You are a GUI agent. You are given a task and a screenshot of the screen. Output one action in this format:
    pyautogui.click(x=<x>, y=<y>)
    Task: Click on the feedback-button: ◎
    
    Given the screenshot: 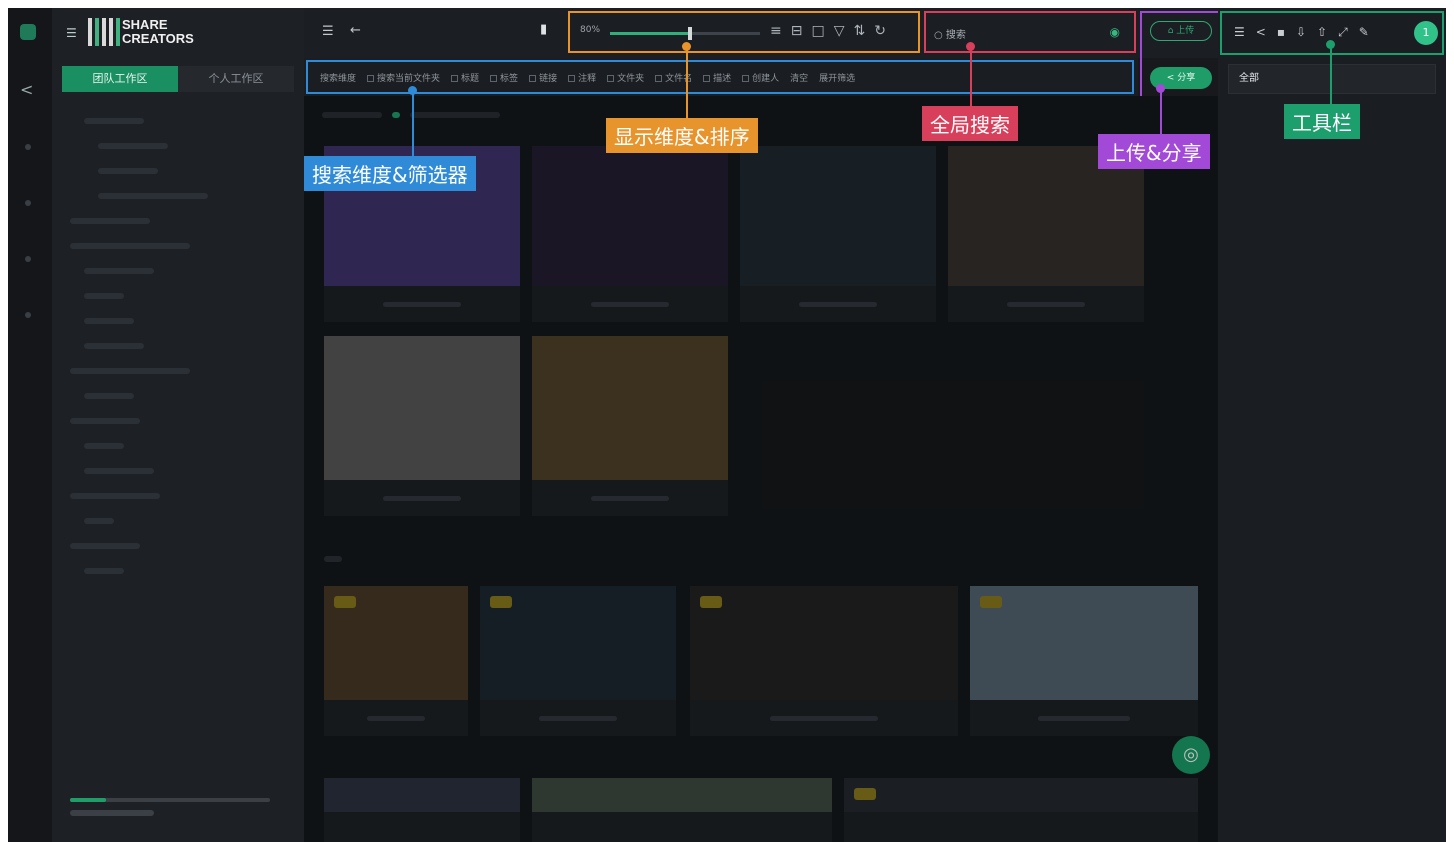 What is the action you would take?
    pyautogui.click(x=1191, y=755)
    